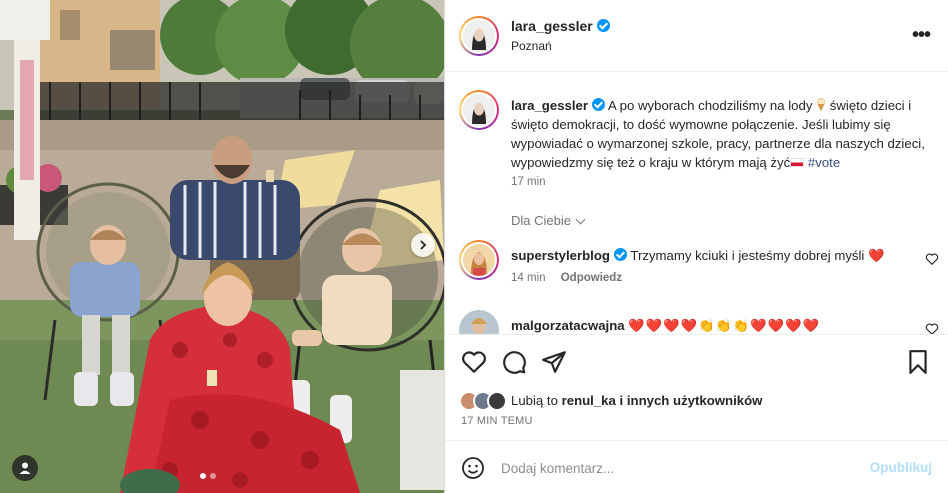  I want to click on likes-text: Lubią to renul_ka i innych użytkowników, so click(636, 400).